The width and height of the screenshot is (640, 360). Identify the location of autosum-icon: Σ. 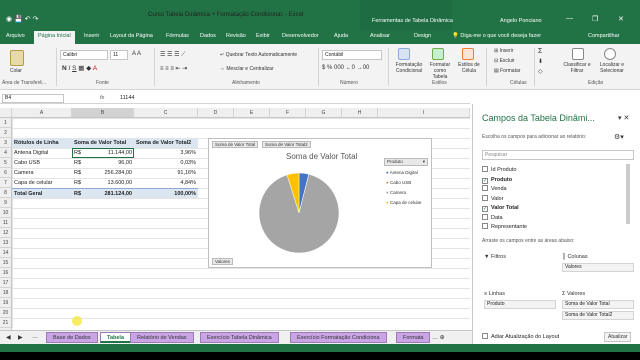
(540, 51).